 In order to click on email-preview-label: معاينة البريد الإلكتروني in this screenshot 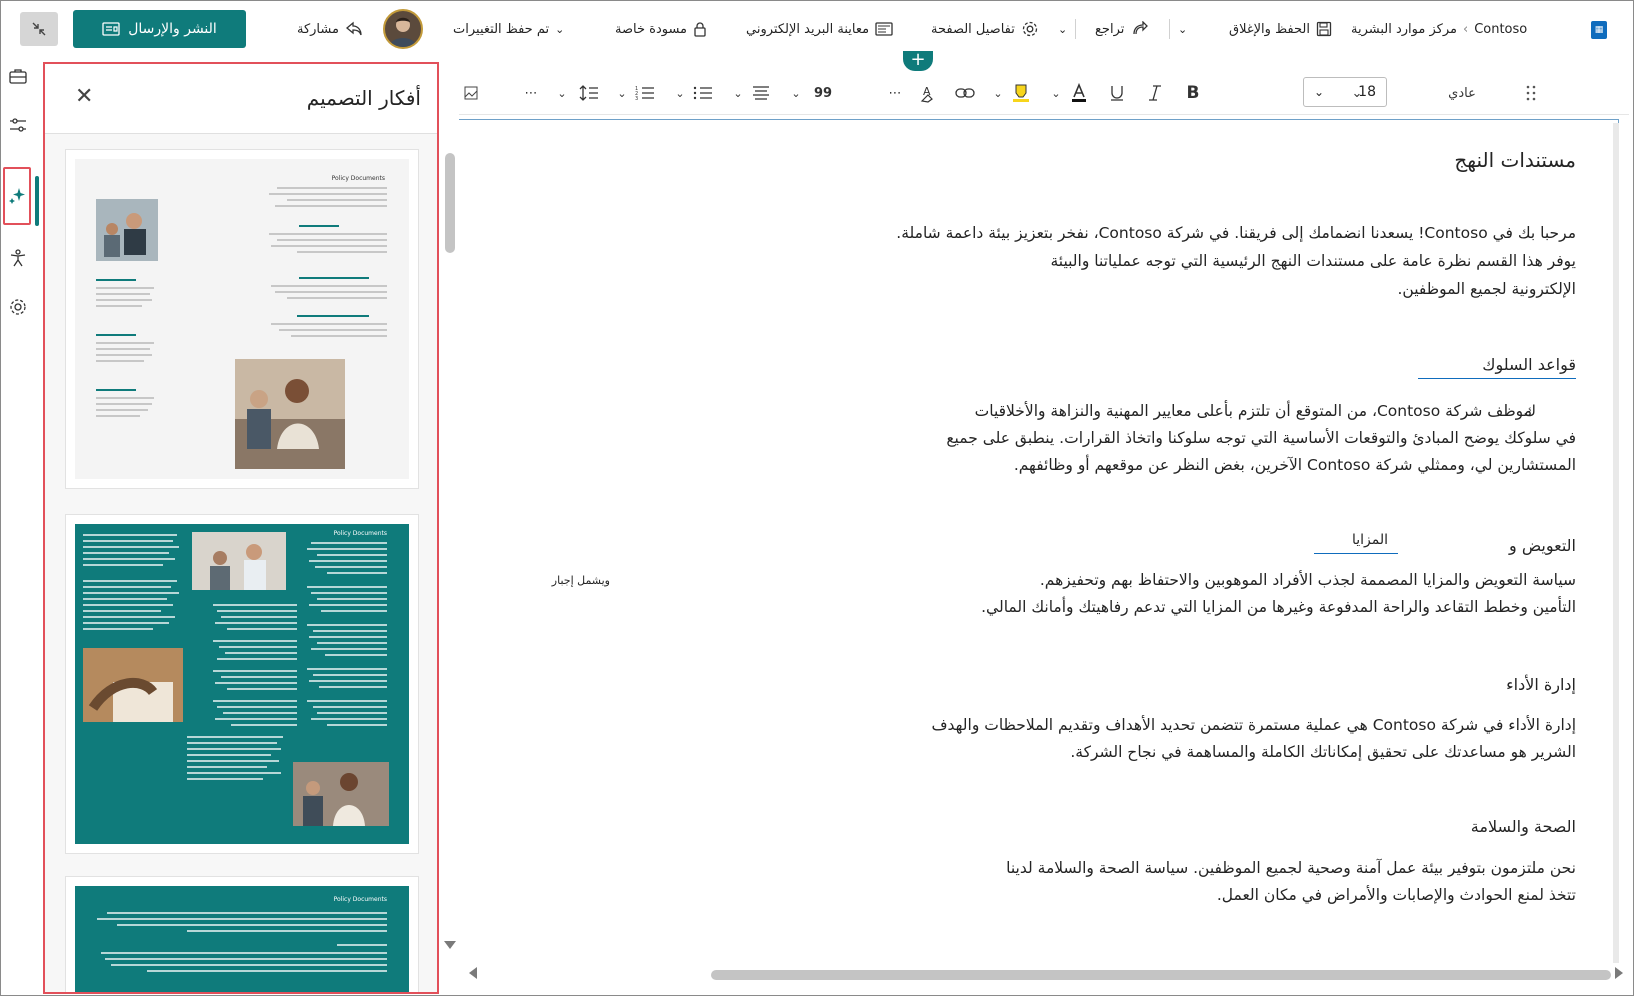, I will do `click(808, 29)`.